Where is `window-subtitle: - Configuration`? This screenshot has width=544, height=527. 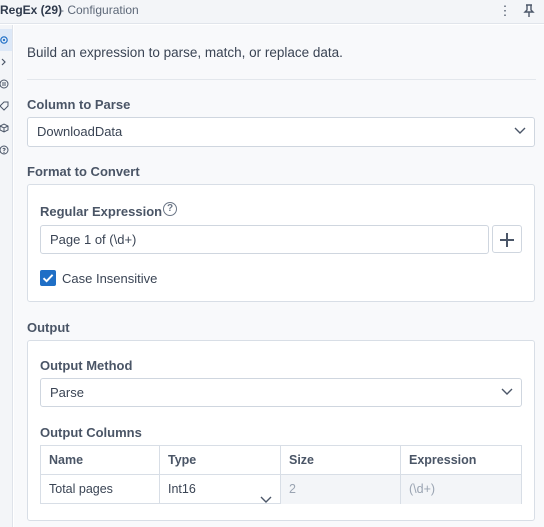
window-subtitle: - Configuration is located at coordinates (99, 10).